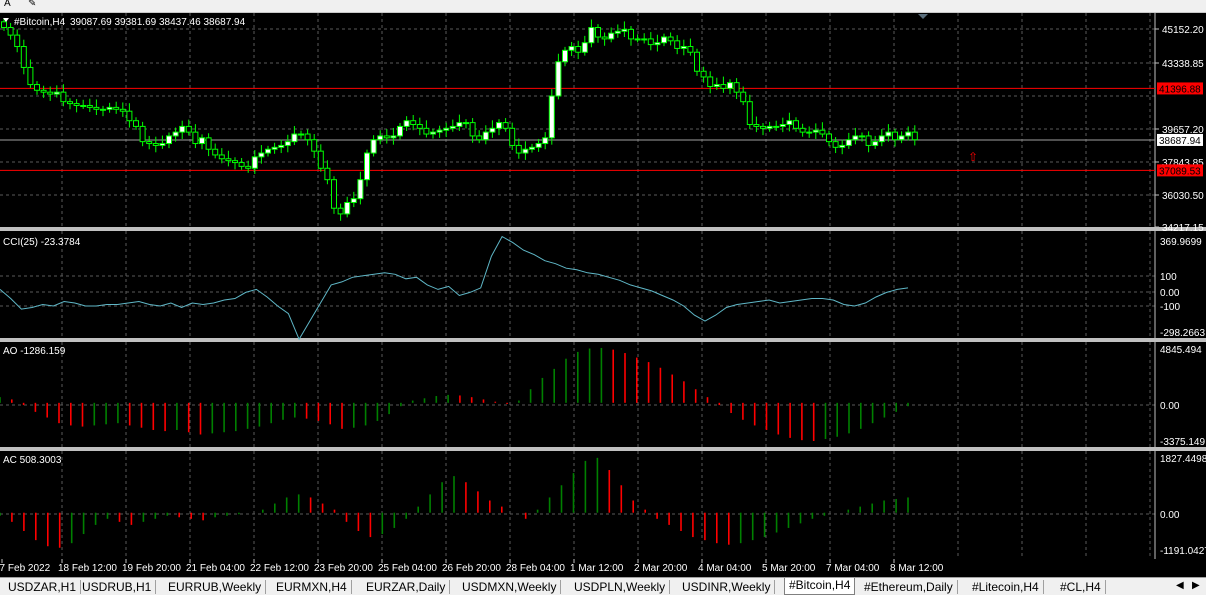 The height and width of the screenshot is (595, 1206). I want to click on time-tick-label: 25 Feb 04:00, so click(407, 568).